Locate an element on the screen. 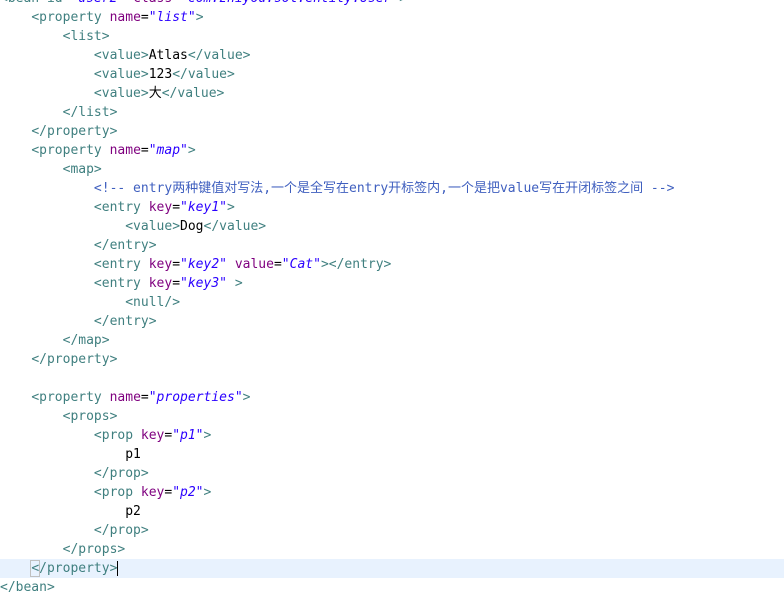 The width and height of the screenshot is (784, 594). xml-tag-token: </map> is located at coordinates (86, 340).